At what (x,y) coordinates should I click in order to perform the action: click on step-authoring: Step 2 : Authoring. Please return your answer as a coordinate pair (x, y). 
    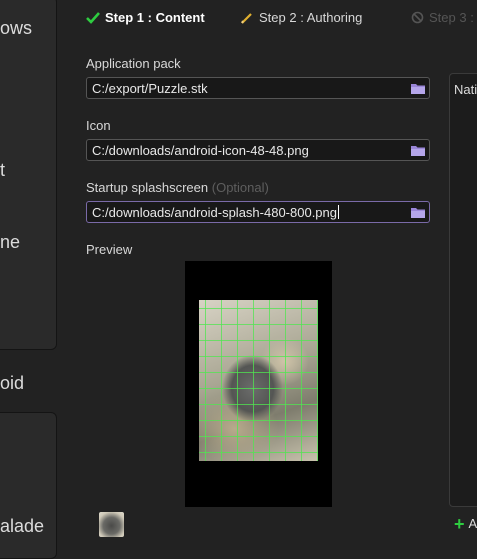
    Looking at the image, I should click on (301, 17).